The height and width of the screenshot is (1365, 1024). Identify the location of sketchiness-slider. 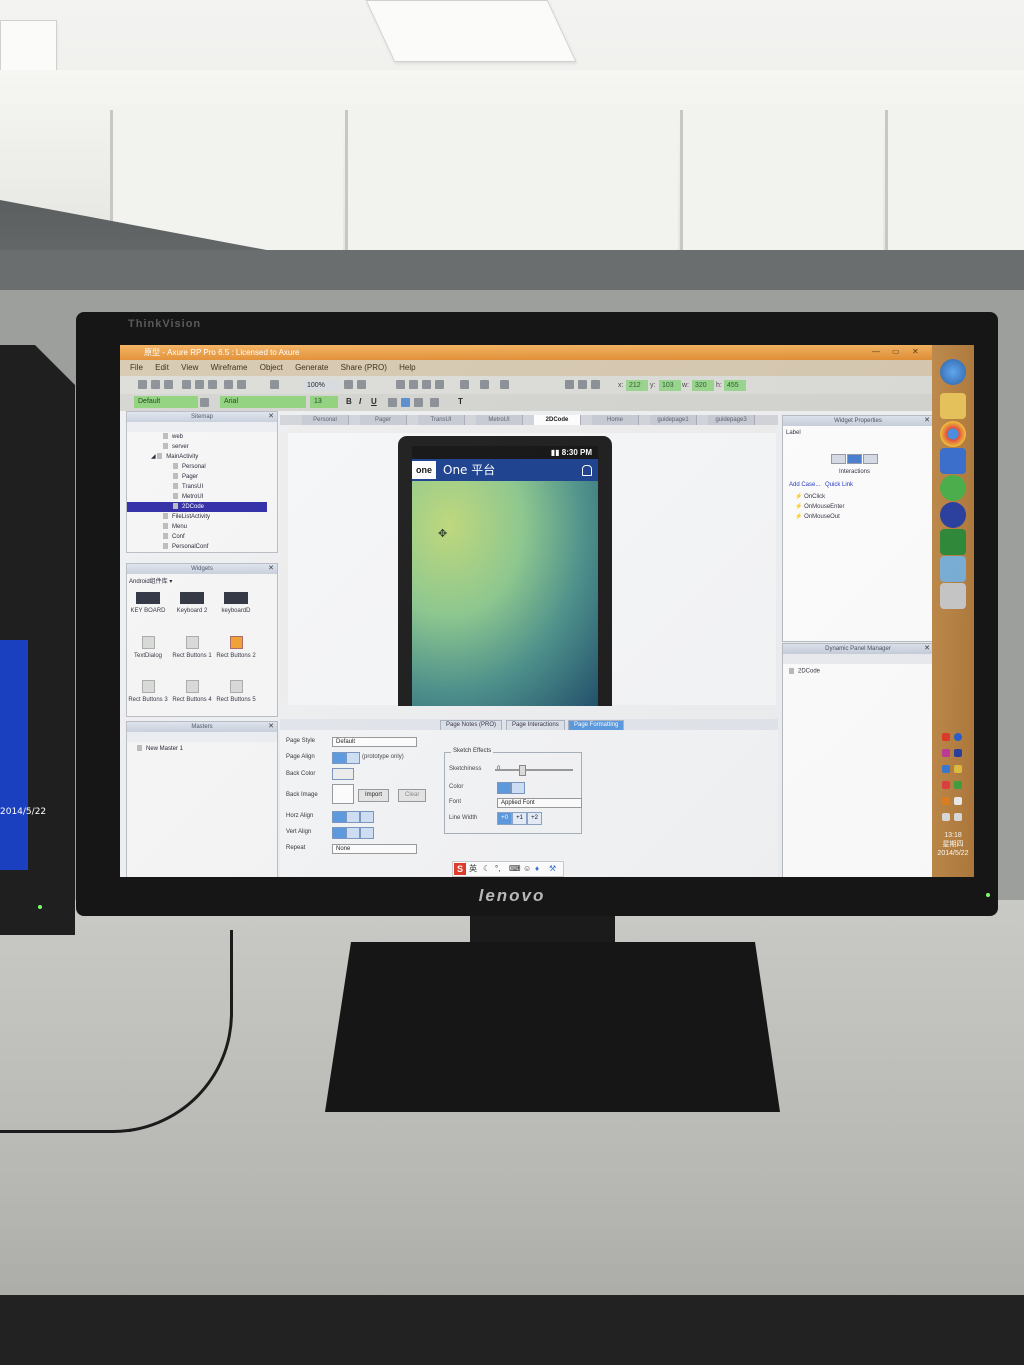
(534, 770).